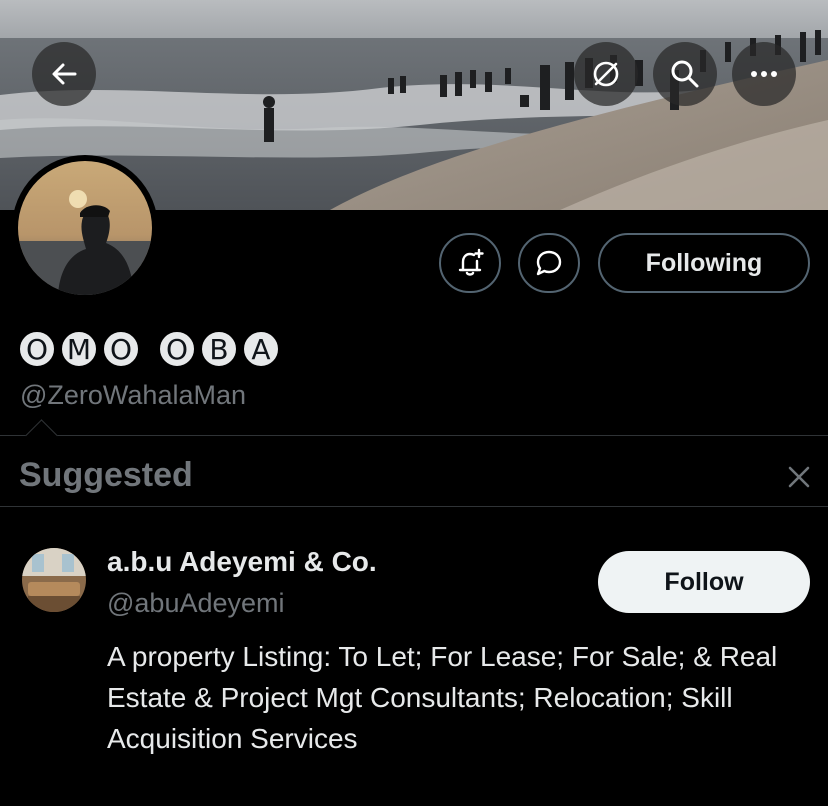  I want to click on profile-handle: @ZeroWahalaMan, so click(133, 395).